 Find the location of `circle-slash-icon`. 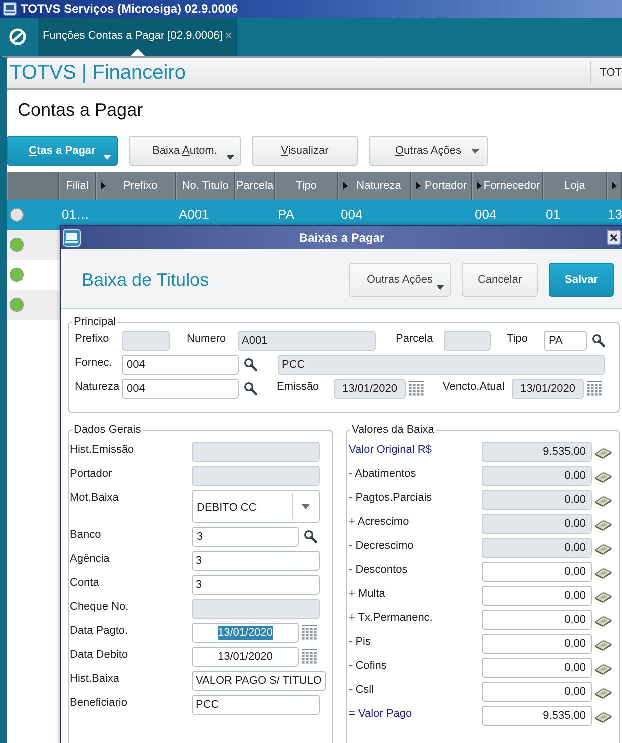

circle-slash-icon is located at coordinates (18, 37).